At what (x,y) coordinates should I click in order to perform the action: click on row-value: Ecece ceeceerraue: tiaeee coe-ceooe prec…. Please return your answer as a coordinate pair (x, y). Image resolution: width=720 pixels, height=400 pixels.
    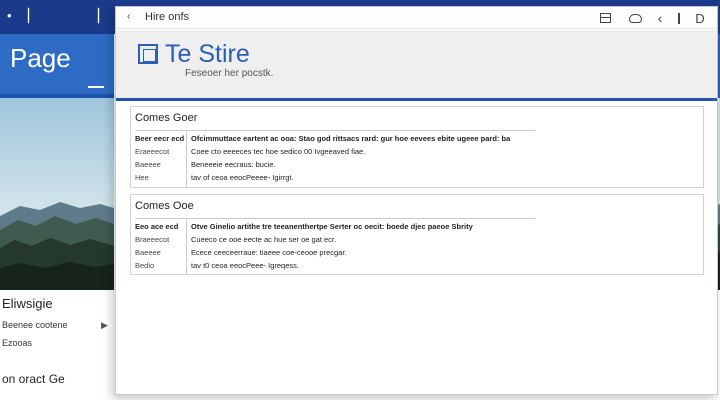
    Looking at the image, I should click on (269, 252).